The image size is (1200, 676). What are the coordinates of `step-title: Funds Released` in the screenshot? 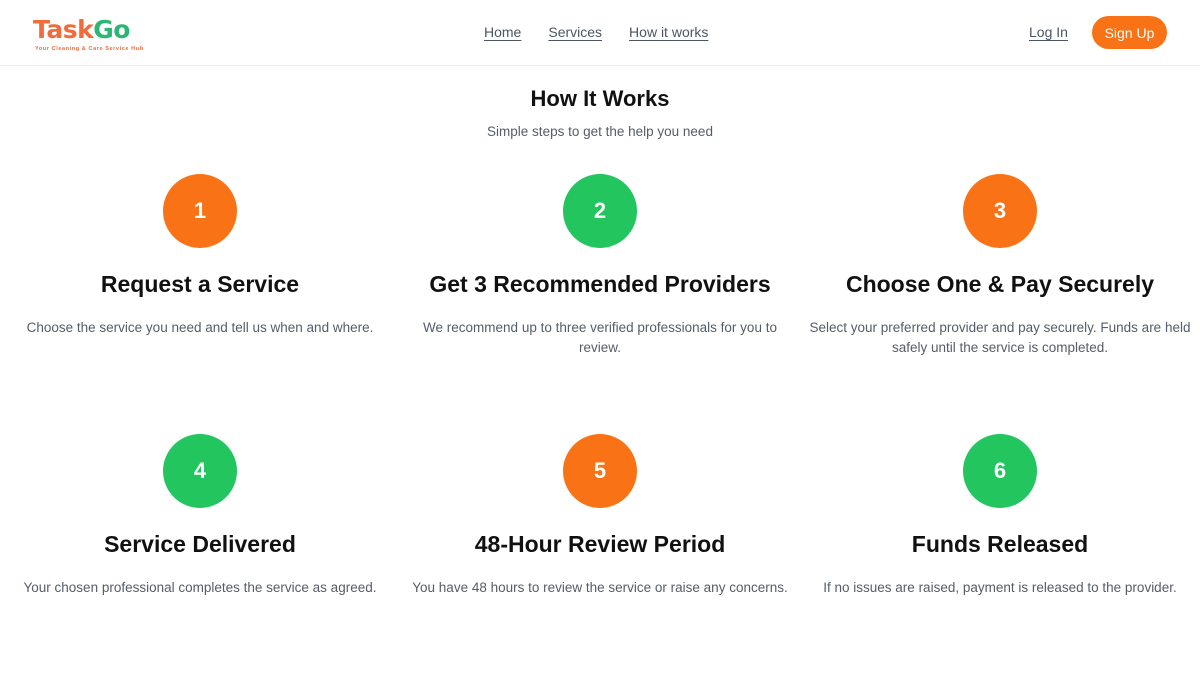 It's located at (1000, 544).